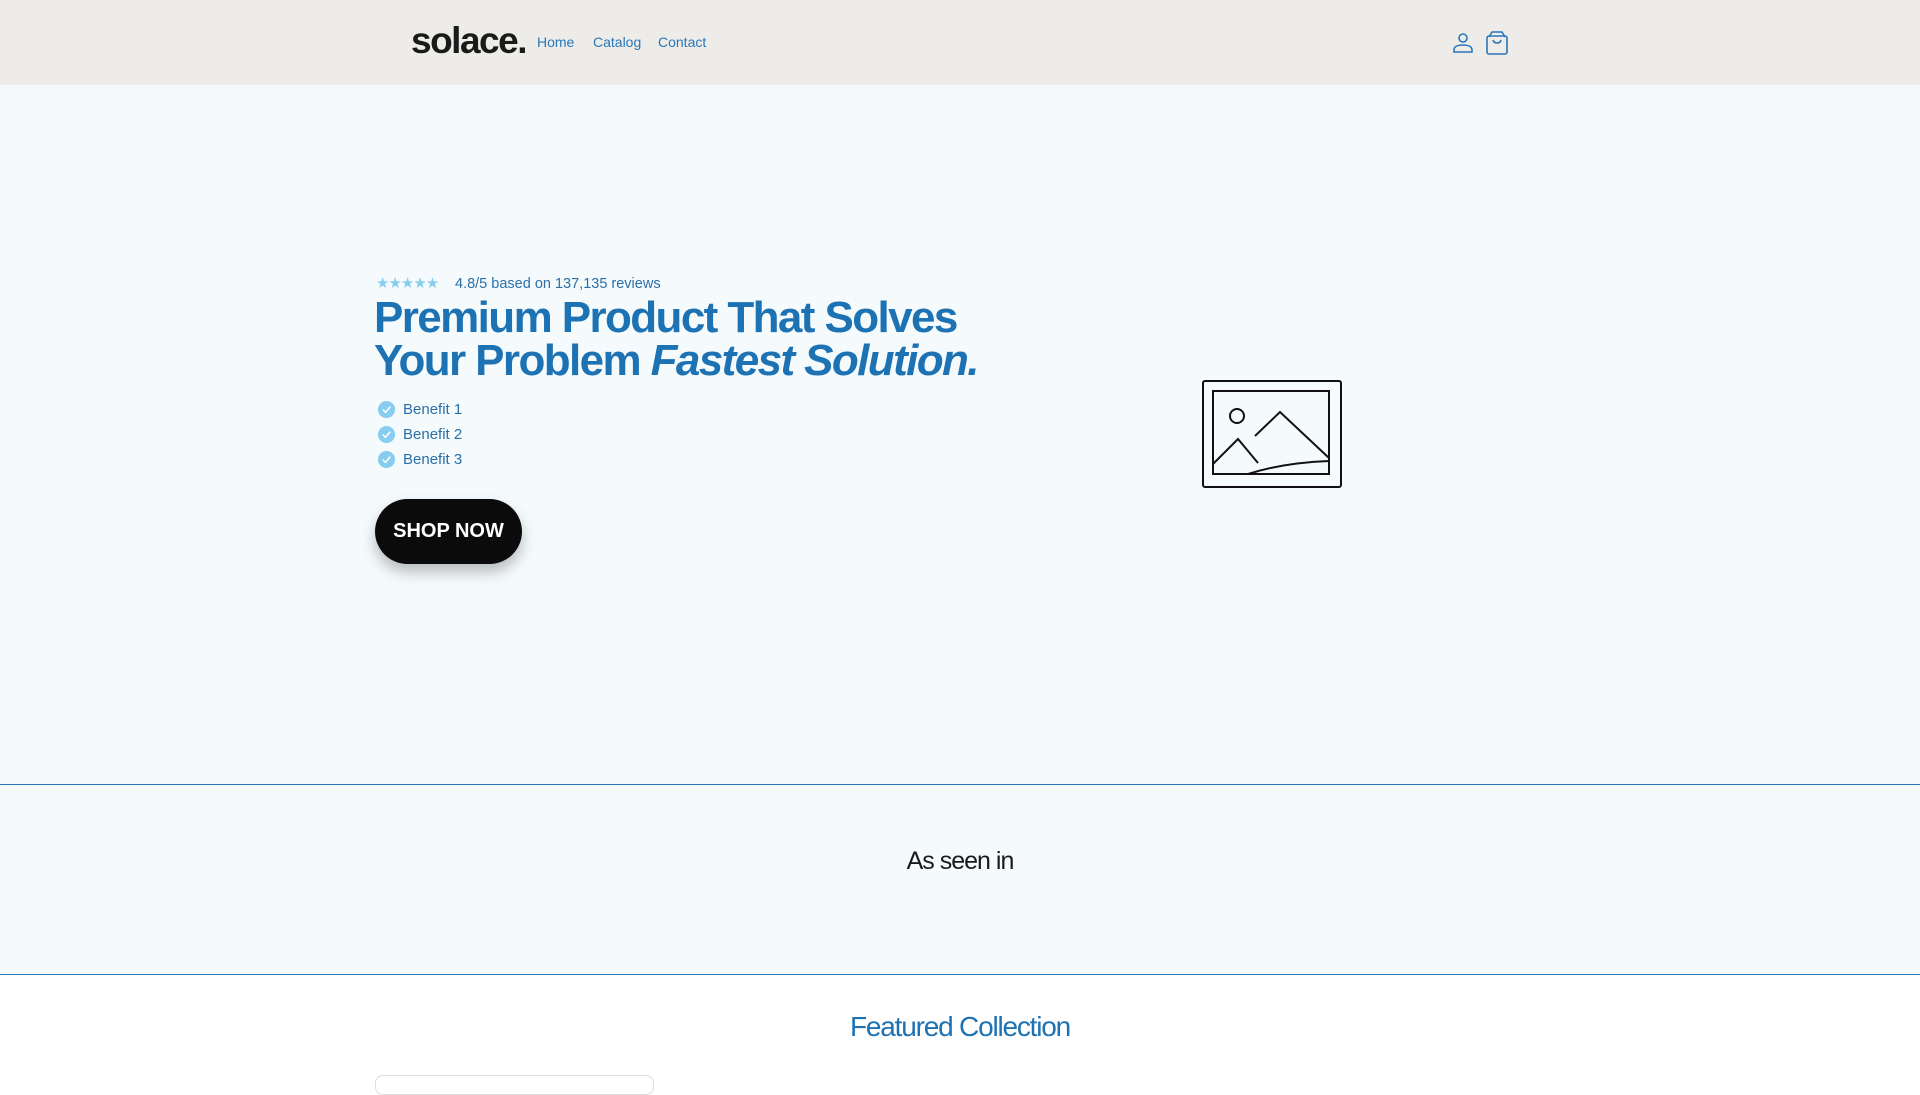 The height and width of the screenshot is (1095, 1920). What do you see at coordinates (558, 284) in the screenshot?
I see `rating-text: 4.8/5 based on 137,135 reviews` at bounding box center [558, 284].